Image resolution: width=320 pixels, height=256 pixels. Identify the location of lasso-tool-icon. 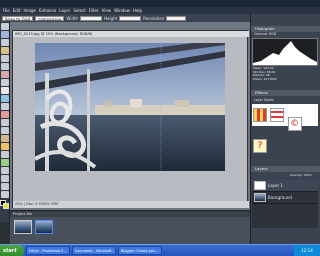
(4, 66).